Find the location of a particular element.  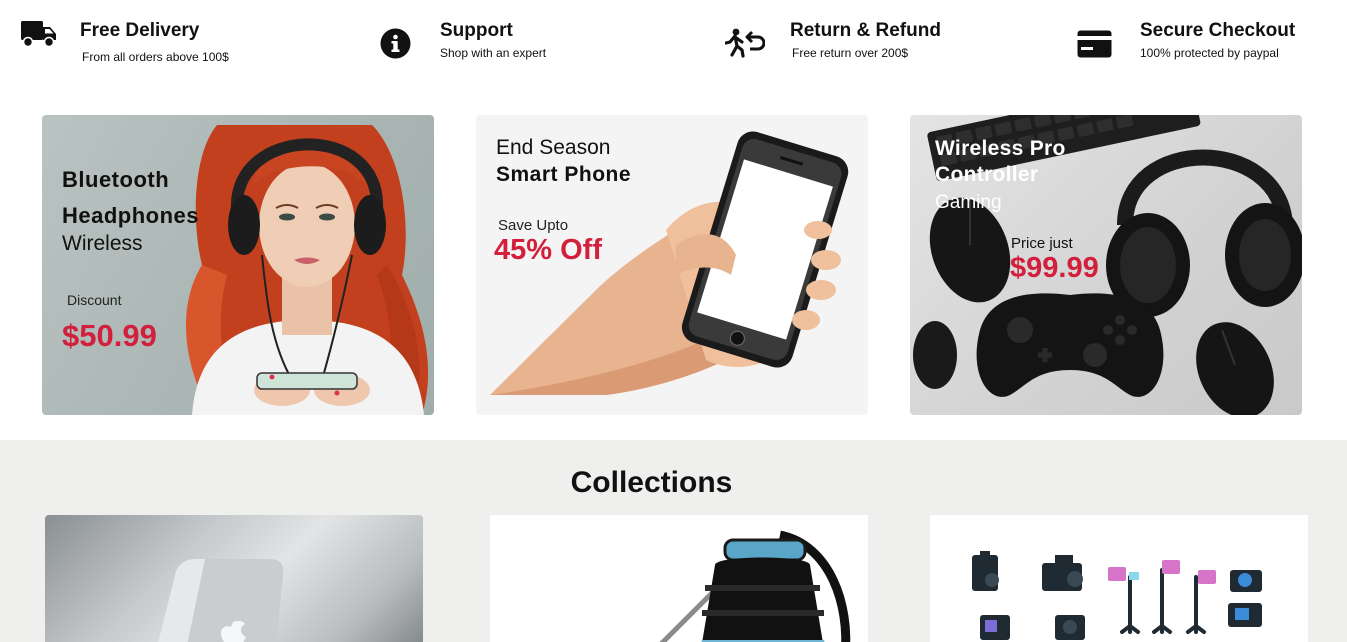

feature-secure-checkout: Secure Checkout 100% protected by paypal is located at coordinates (1207, 43).